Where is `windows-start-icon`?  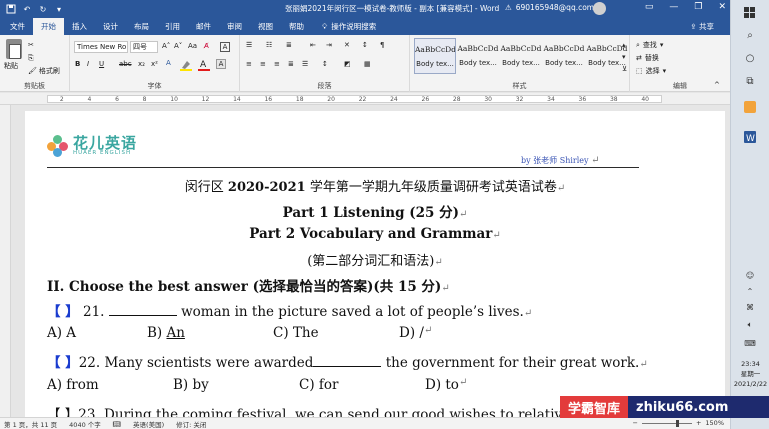 windows-start-icon is located at coordinates (750, 13).